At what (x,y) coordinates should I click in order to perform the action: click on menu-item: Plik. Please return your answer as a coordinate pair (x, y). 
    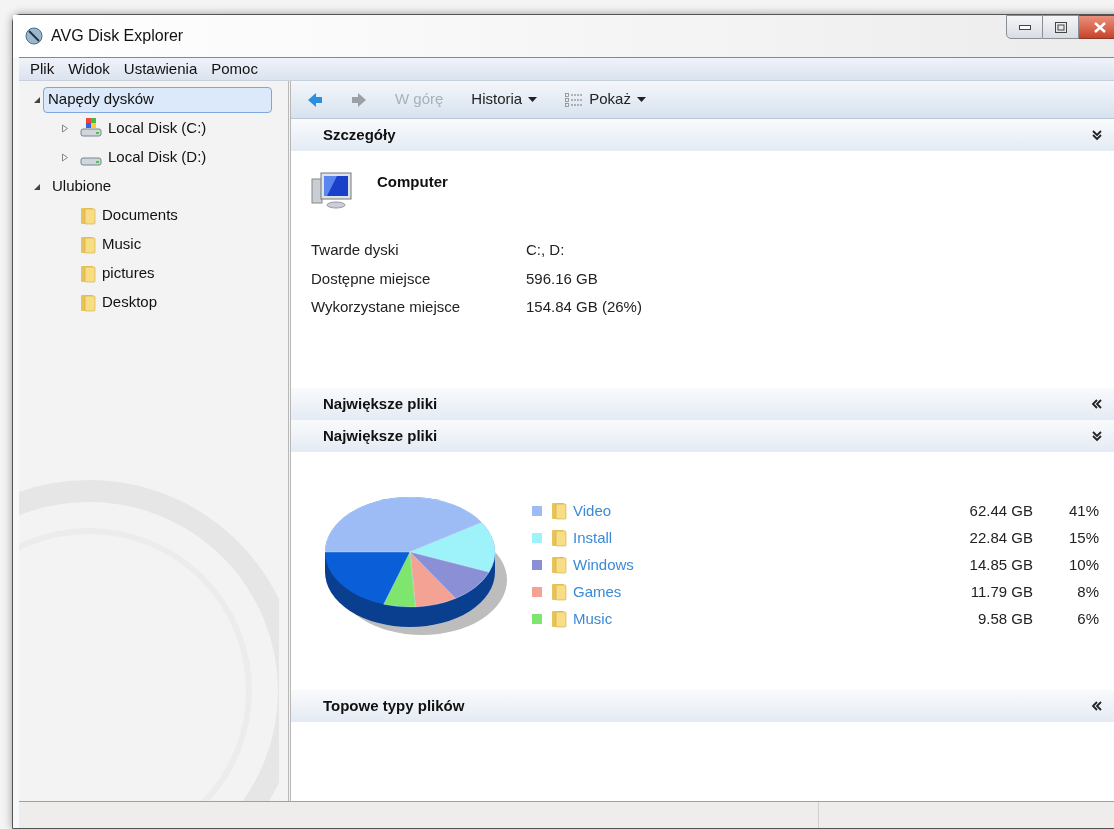
    Looking at the image, I should click on (42, 69).